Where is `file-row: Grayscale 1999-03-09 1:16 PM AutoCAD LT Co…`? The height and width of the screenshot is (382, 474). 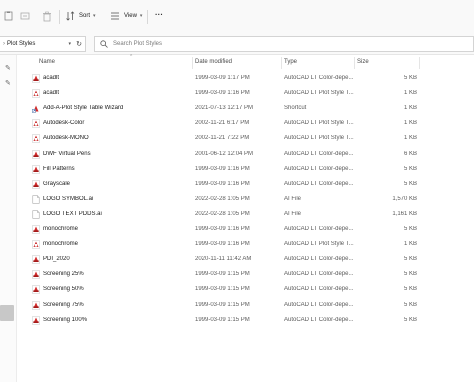
file-row: Grayscale 1999-03-09 1:16 PM AutoCAD LT Co… is located at coordinates (245, 184).